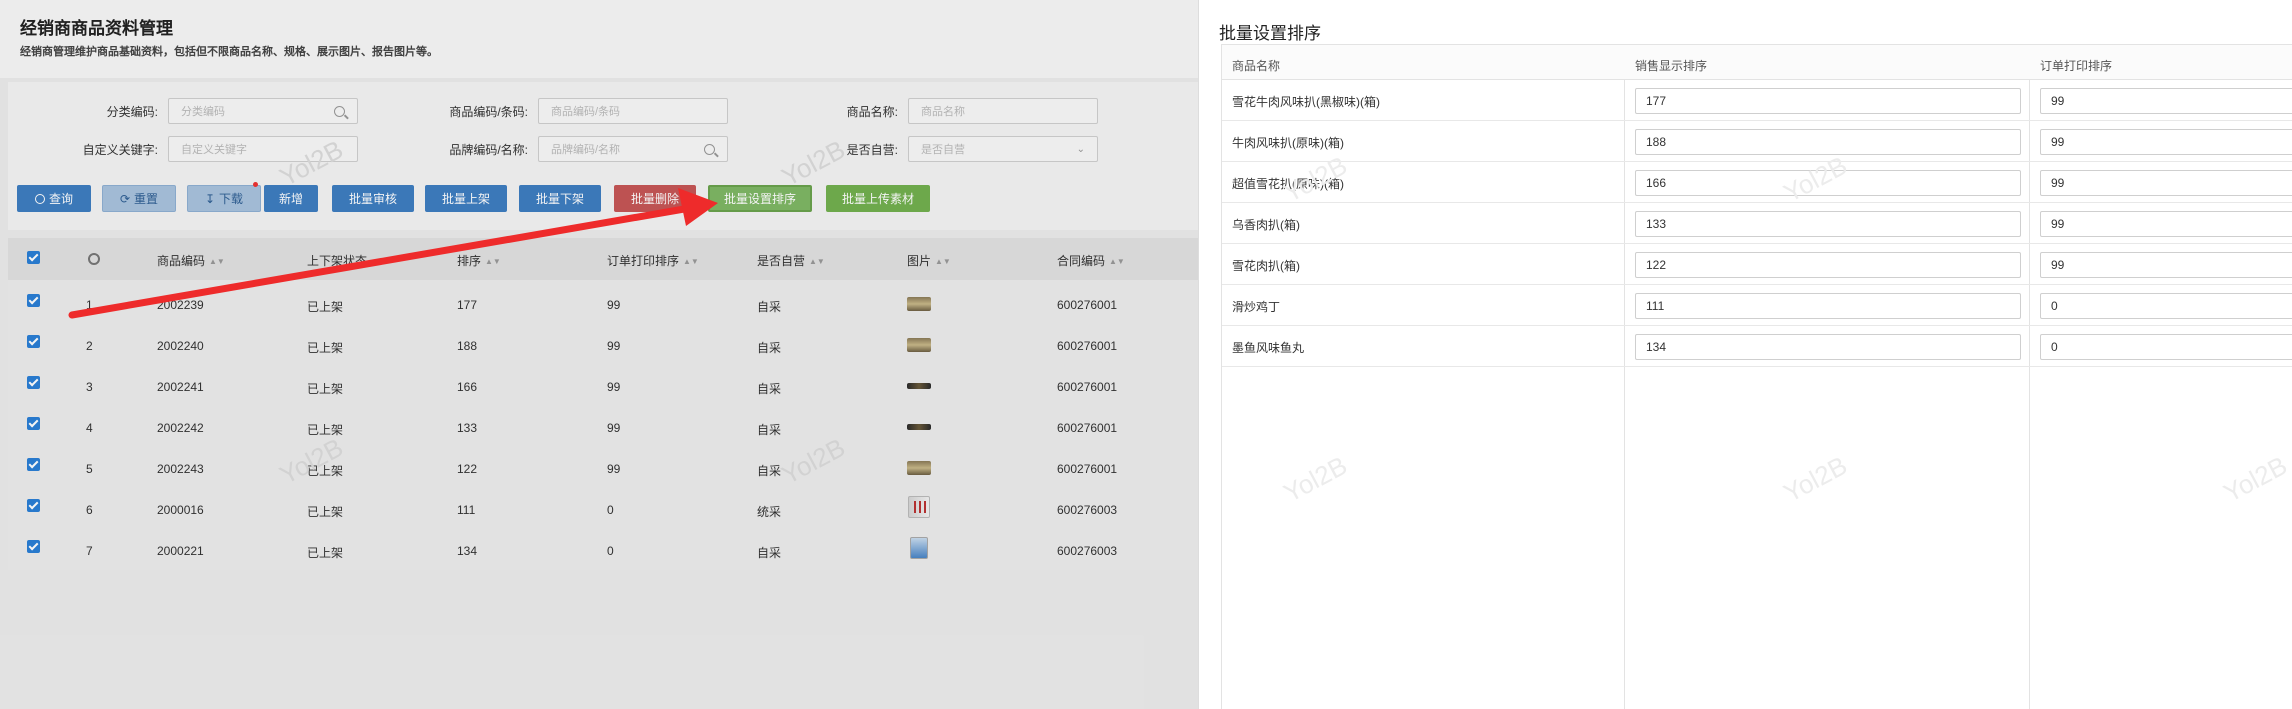 The height and width of the screenshot is (709, 2292). What do you see at coordinates (1828, 347) in the screenshot?
I see `sale-sort-input: 134` at bounding box center [1828, 347].